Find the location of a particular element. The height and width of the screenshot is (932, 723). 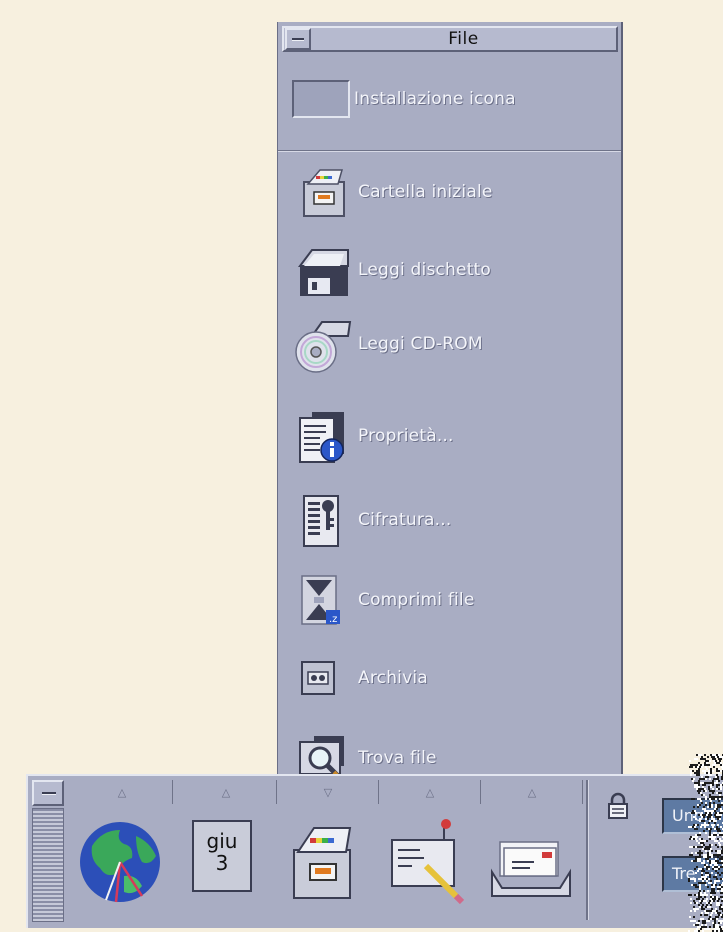

subpanel-item-label: Leggi CD-ROM is located at coordinates (420, 344).